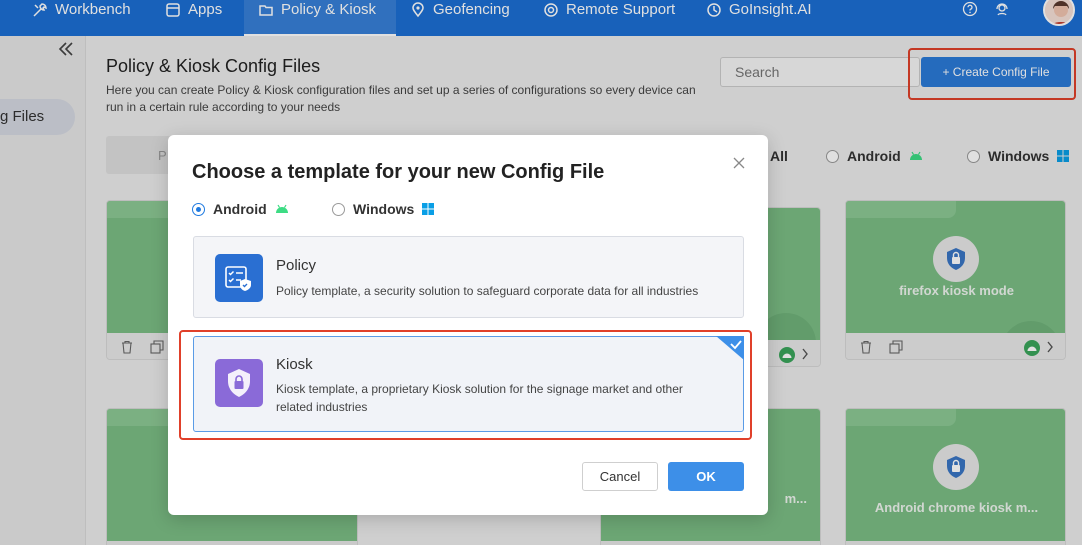  I want to click on windows-icon, so click(428, 209).